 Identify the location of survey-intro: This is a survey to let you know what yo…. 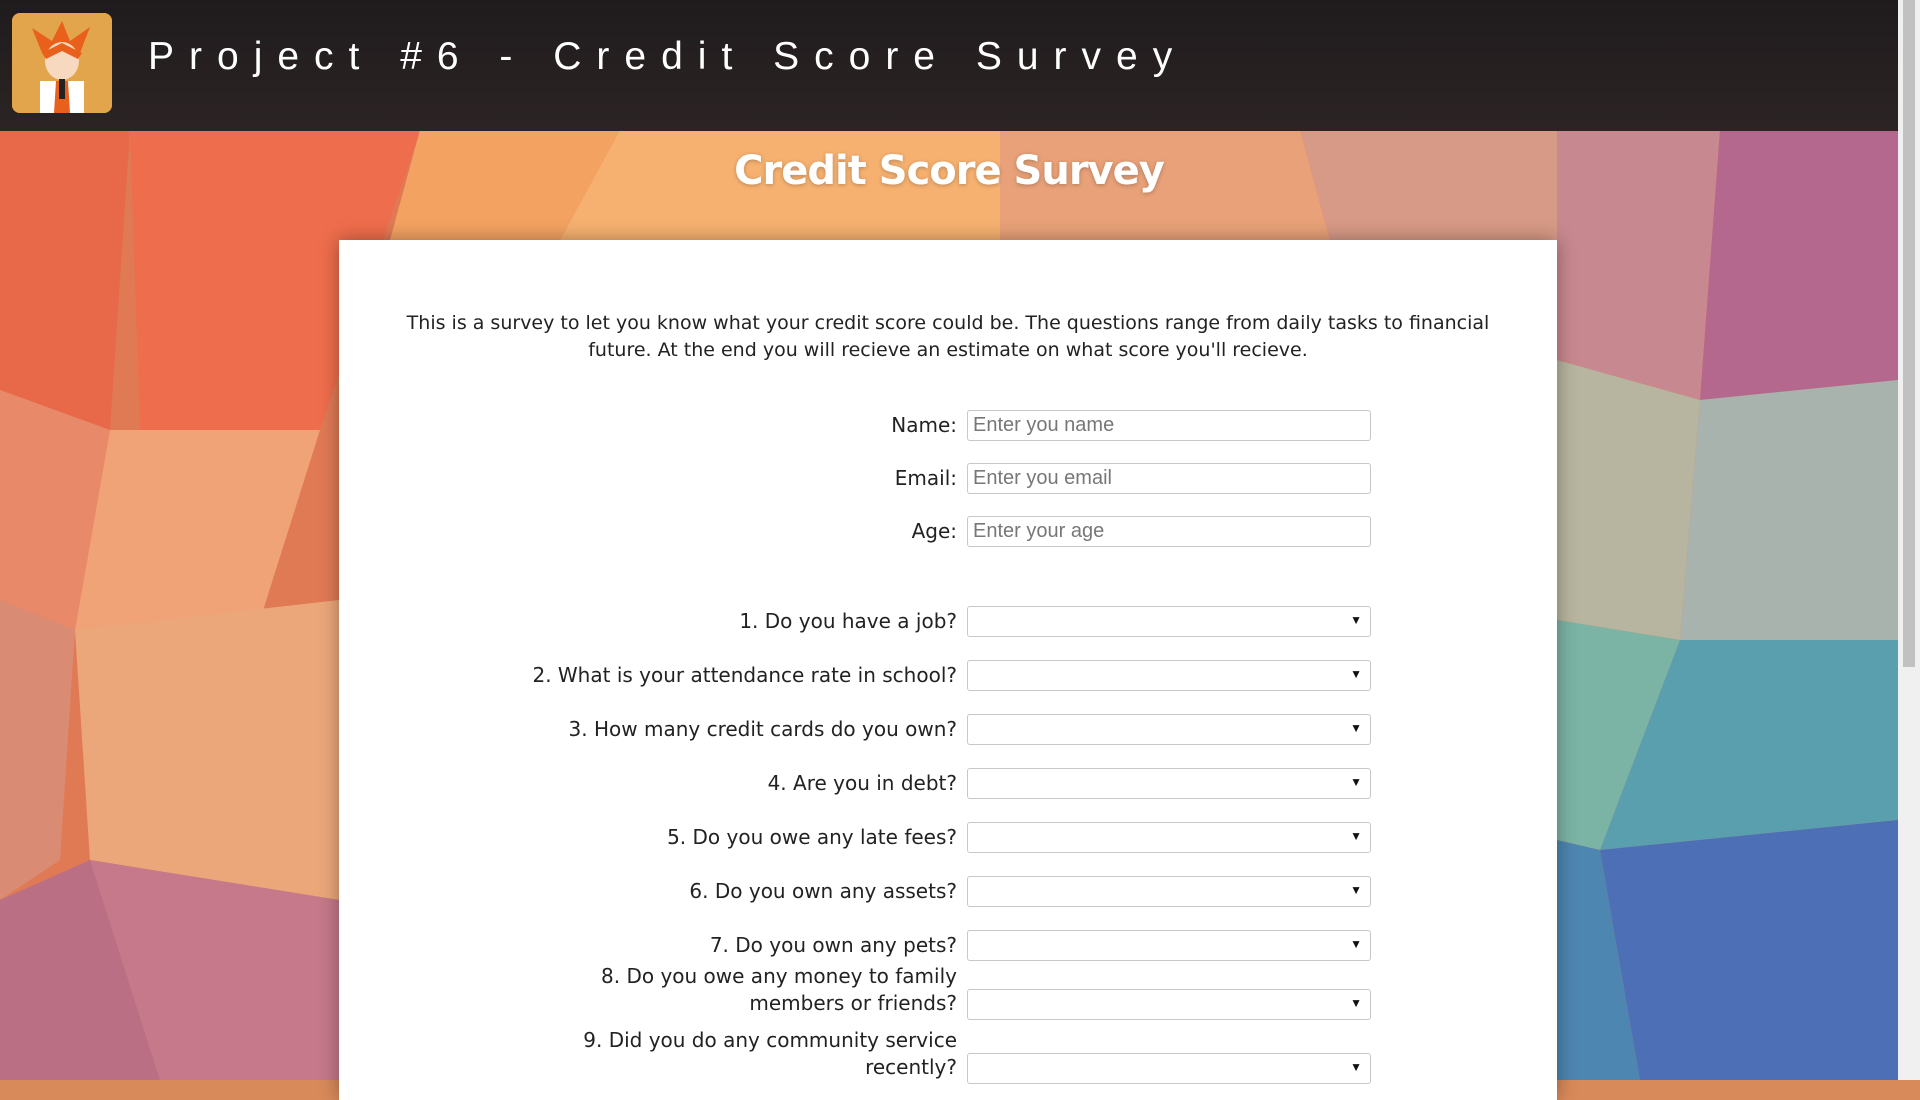
(948, 336).